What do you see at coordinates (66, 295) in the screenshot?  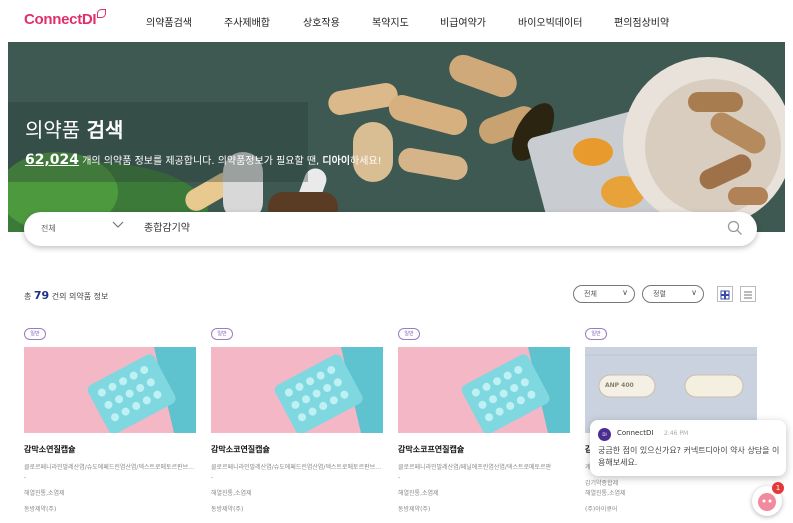 I see `result-count: 총 79 건의 의약품 정보` at bounding box center [66, 295].